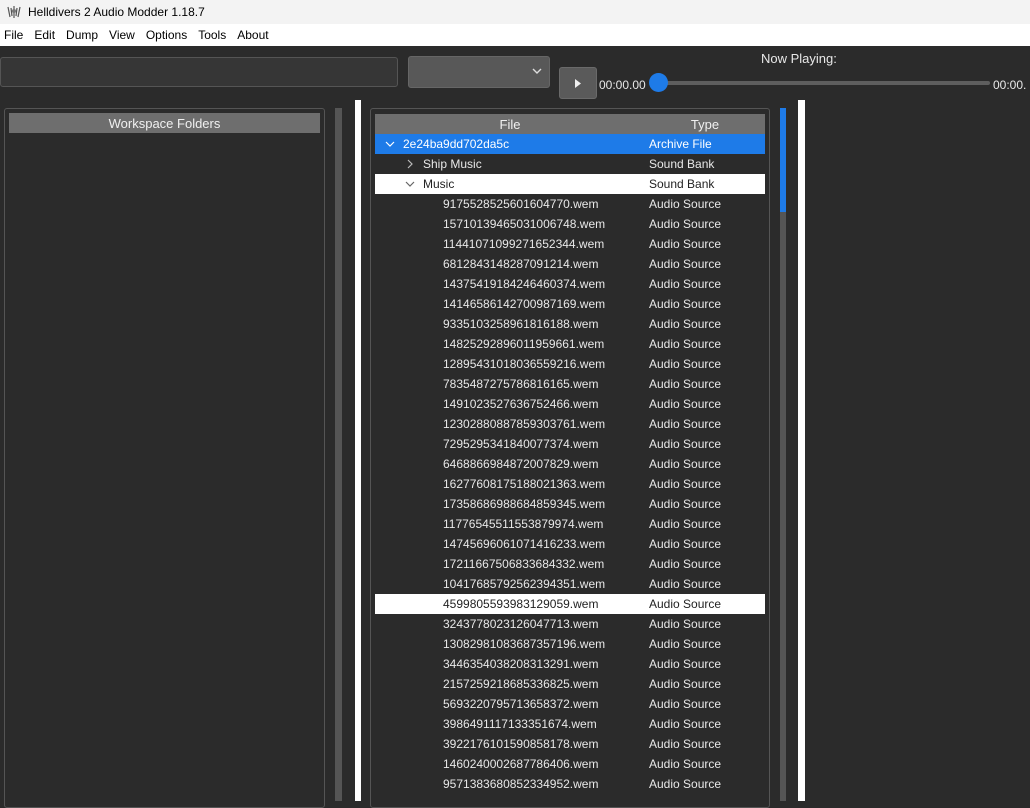 This screenshot has height=808, width=1030. Describe the element at coordinates (358, 450) in the screenshot. I see `splitter` at that location.